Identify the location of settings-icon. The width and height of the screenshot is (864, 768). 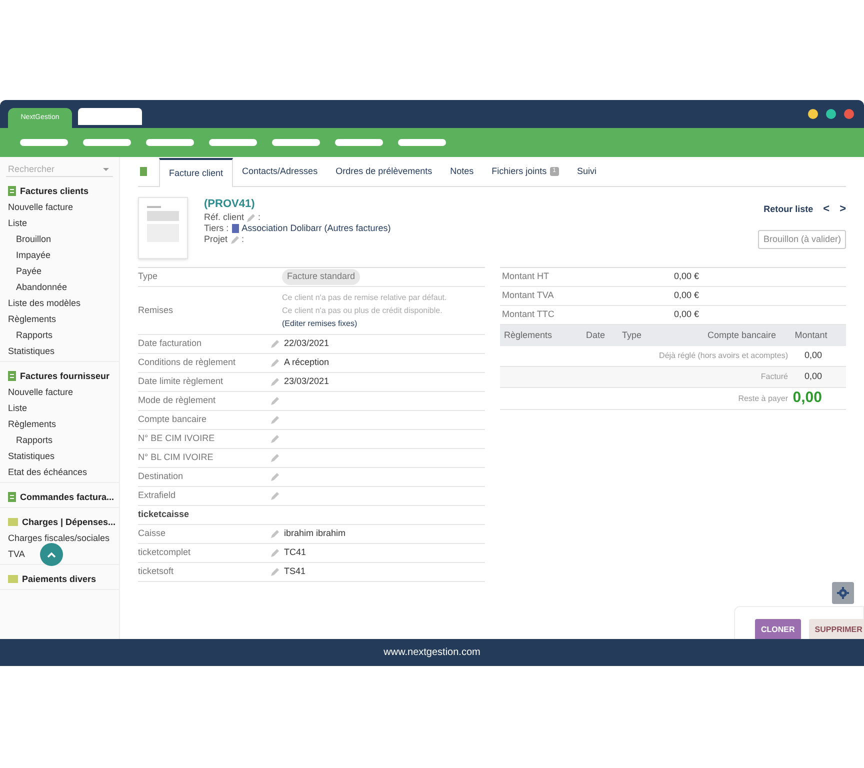
(843, 593).